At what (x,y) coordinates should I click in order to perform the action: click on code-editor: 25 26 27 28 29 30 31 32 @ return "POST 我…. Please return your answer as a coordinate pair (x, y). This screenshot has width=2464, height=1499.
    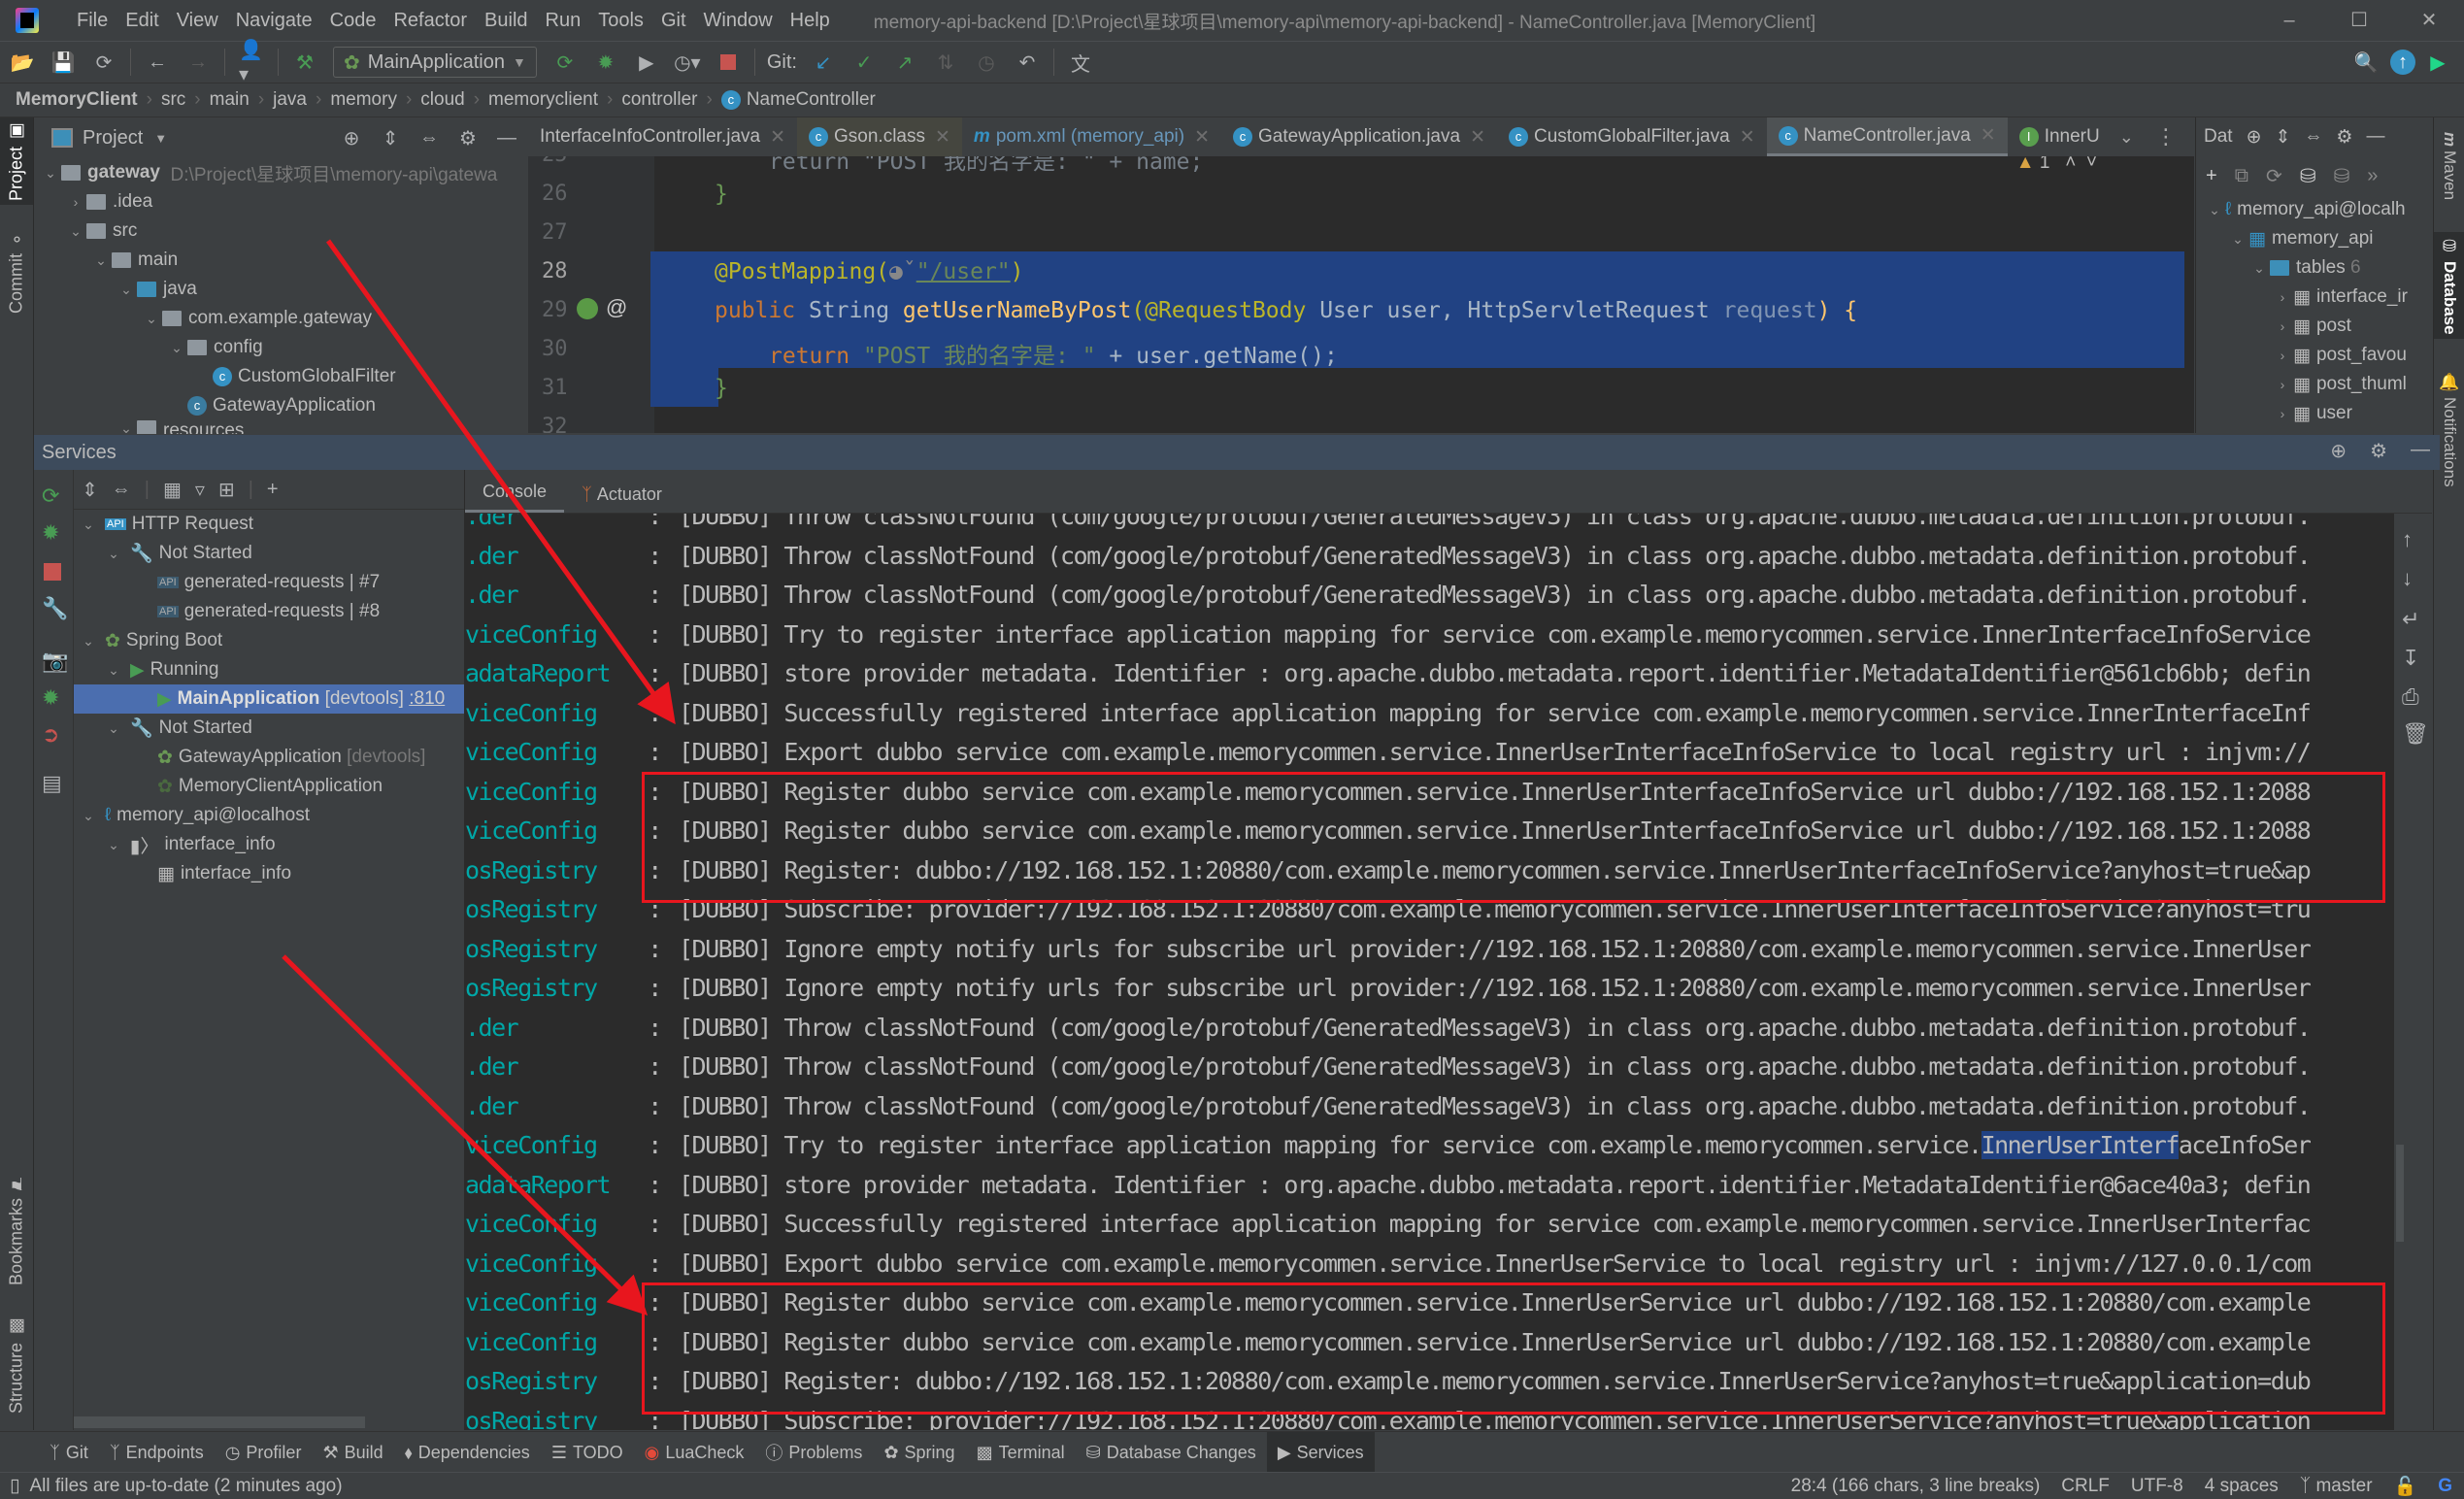
    Looking at the image, I should click on (1361, 294).